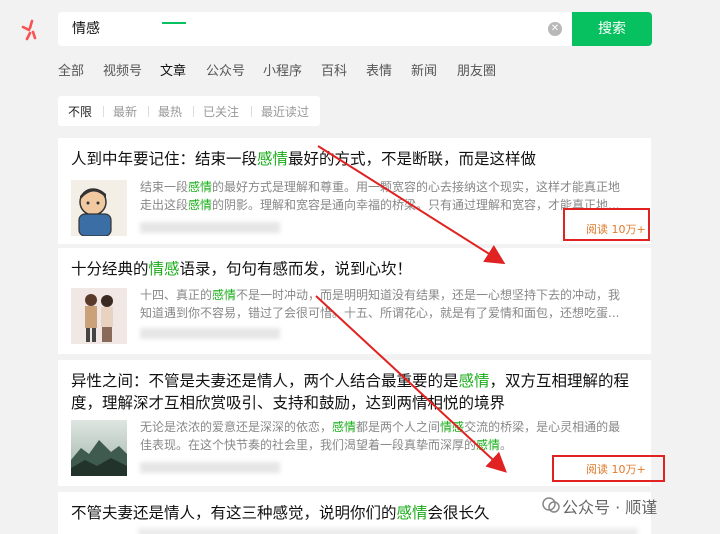  Describe the element at coordinates (380, 187) in the screenshot. I see `result-snippet: 结束一段感情的最好方式是理解和尊重。用一颗宽容的心去接纳这个现实，这样才能真正地` at that location.